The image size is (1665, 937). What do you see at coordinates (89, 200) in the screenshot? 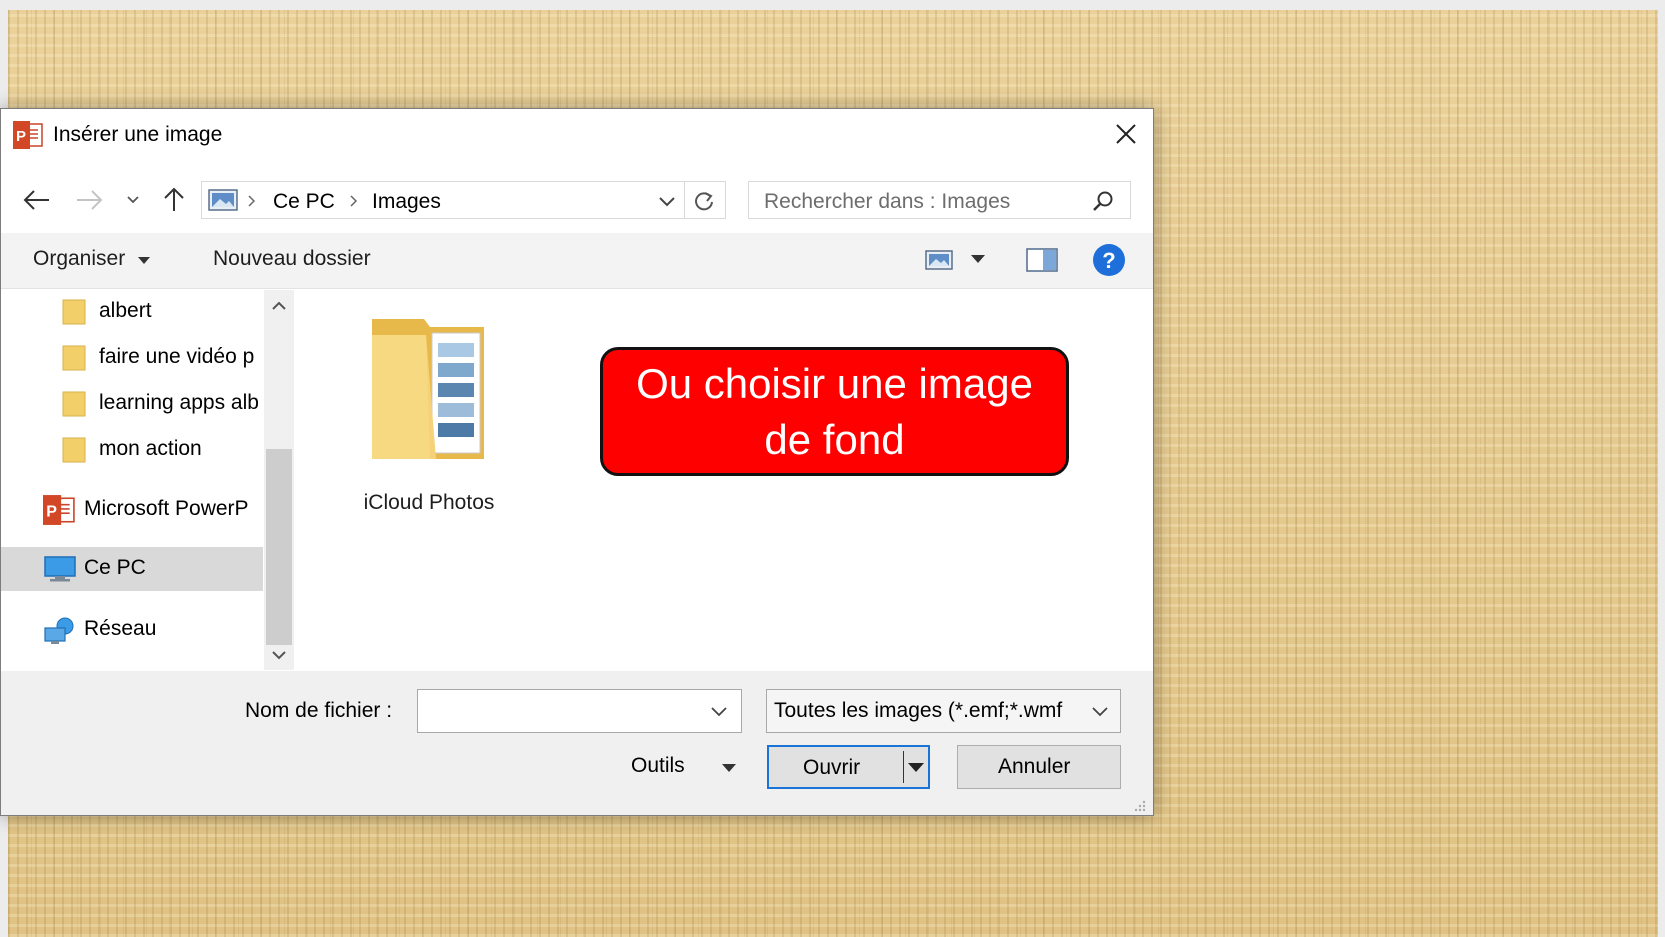
I see `forward-arrow-icon` at bounding box center [89, 200].